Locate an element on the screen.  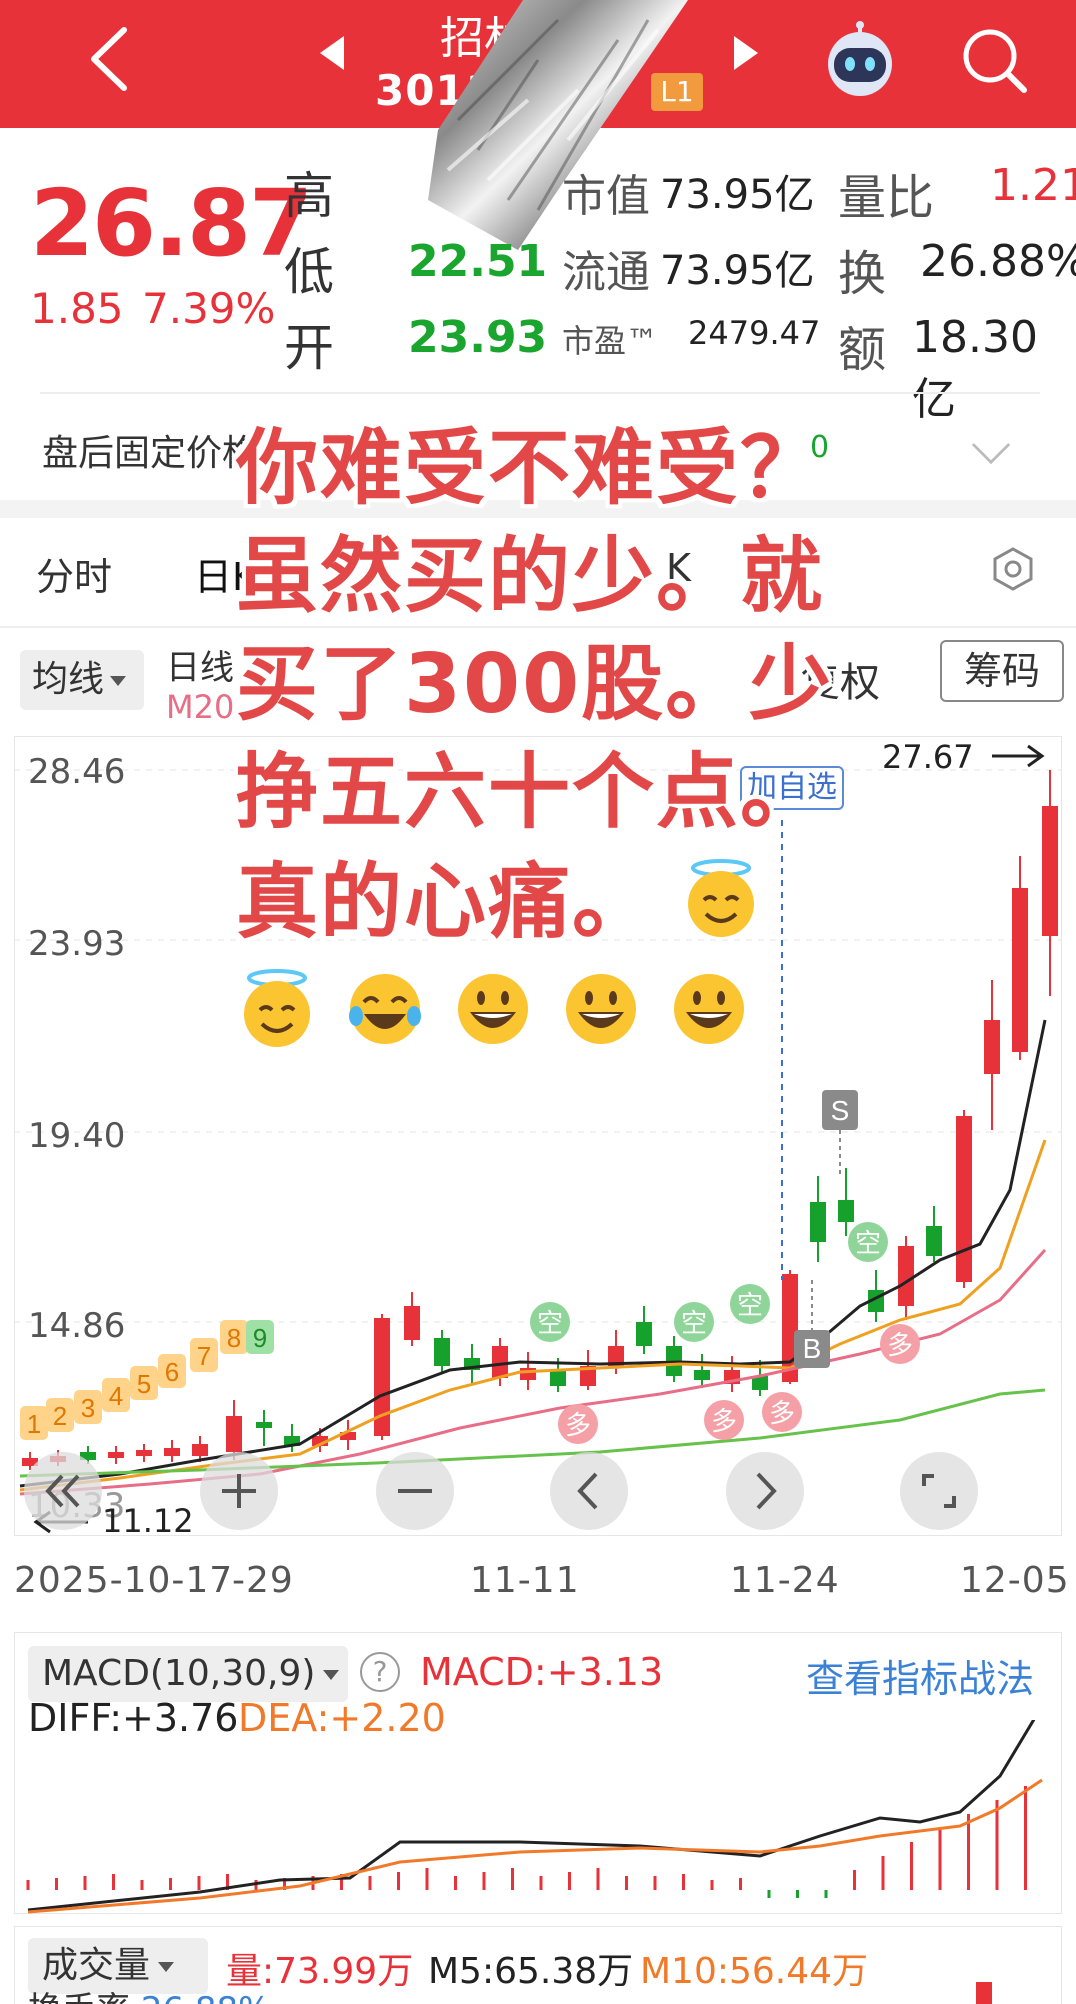
pe-label: 市盈™ is located at coordinates (610, 341).